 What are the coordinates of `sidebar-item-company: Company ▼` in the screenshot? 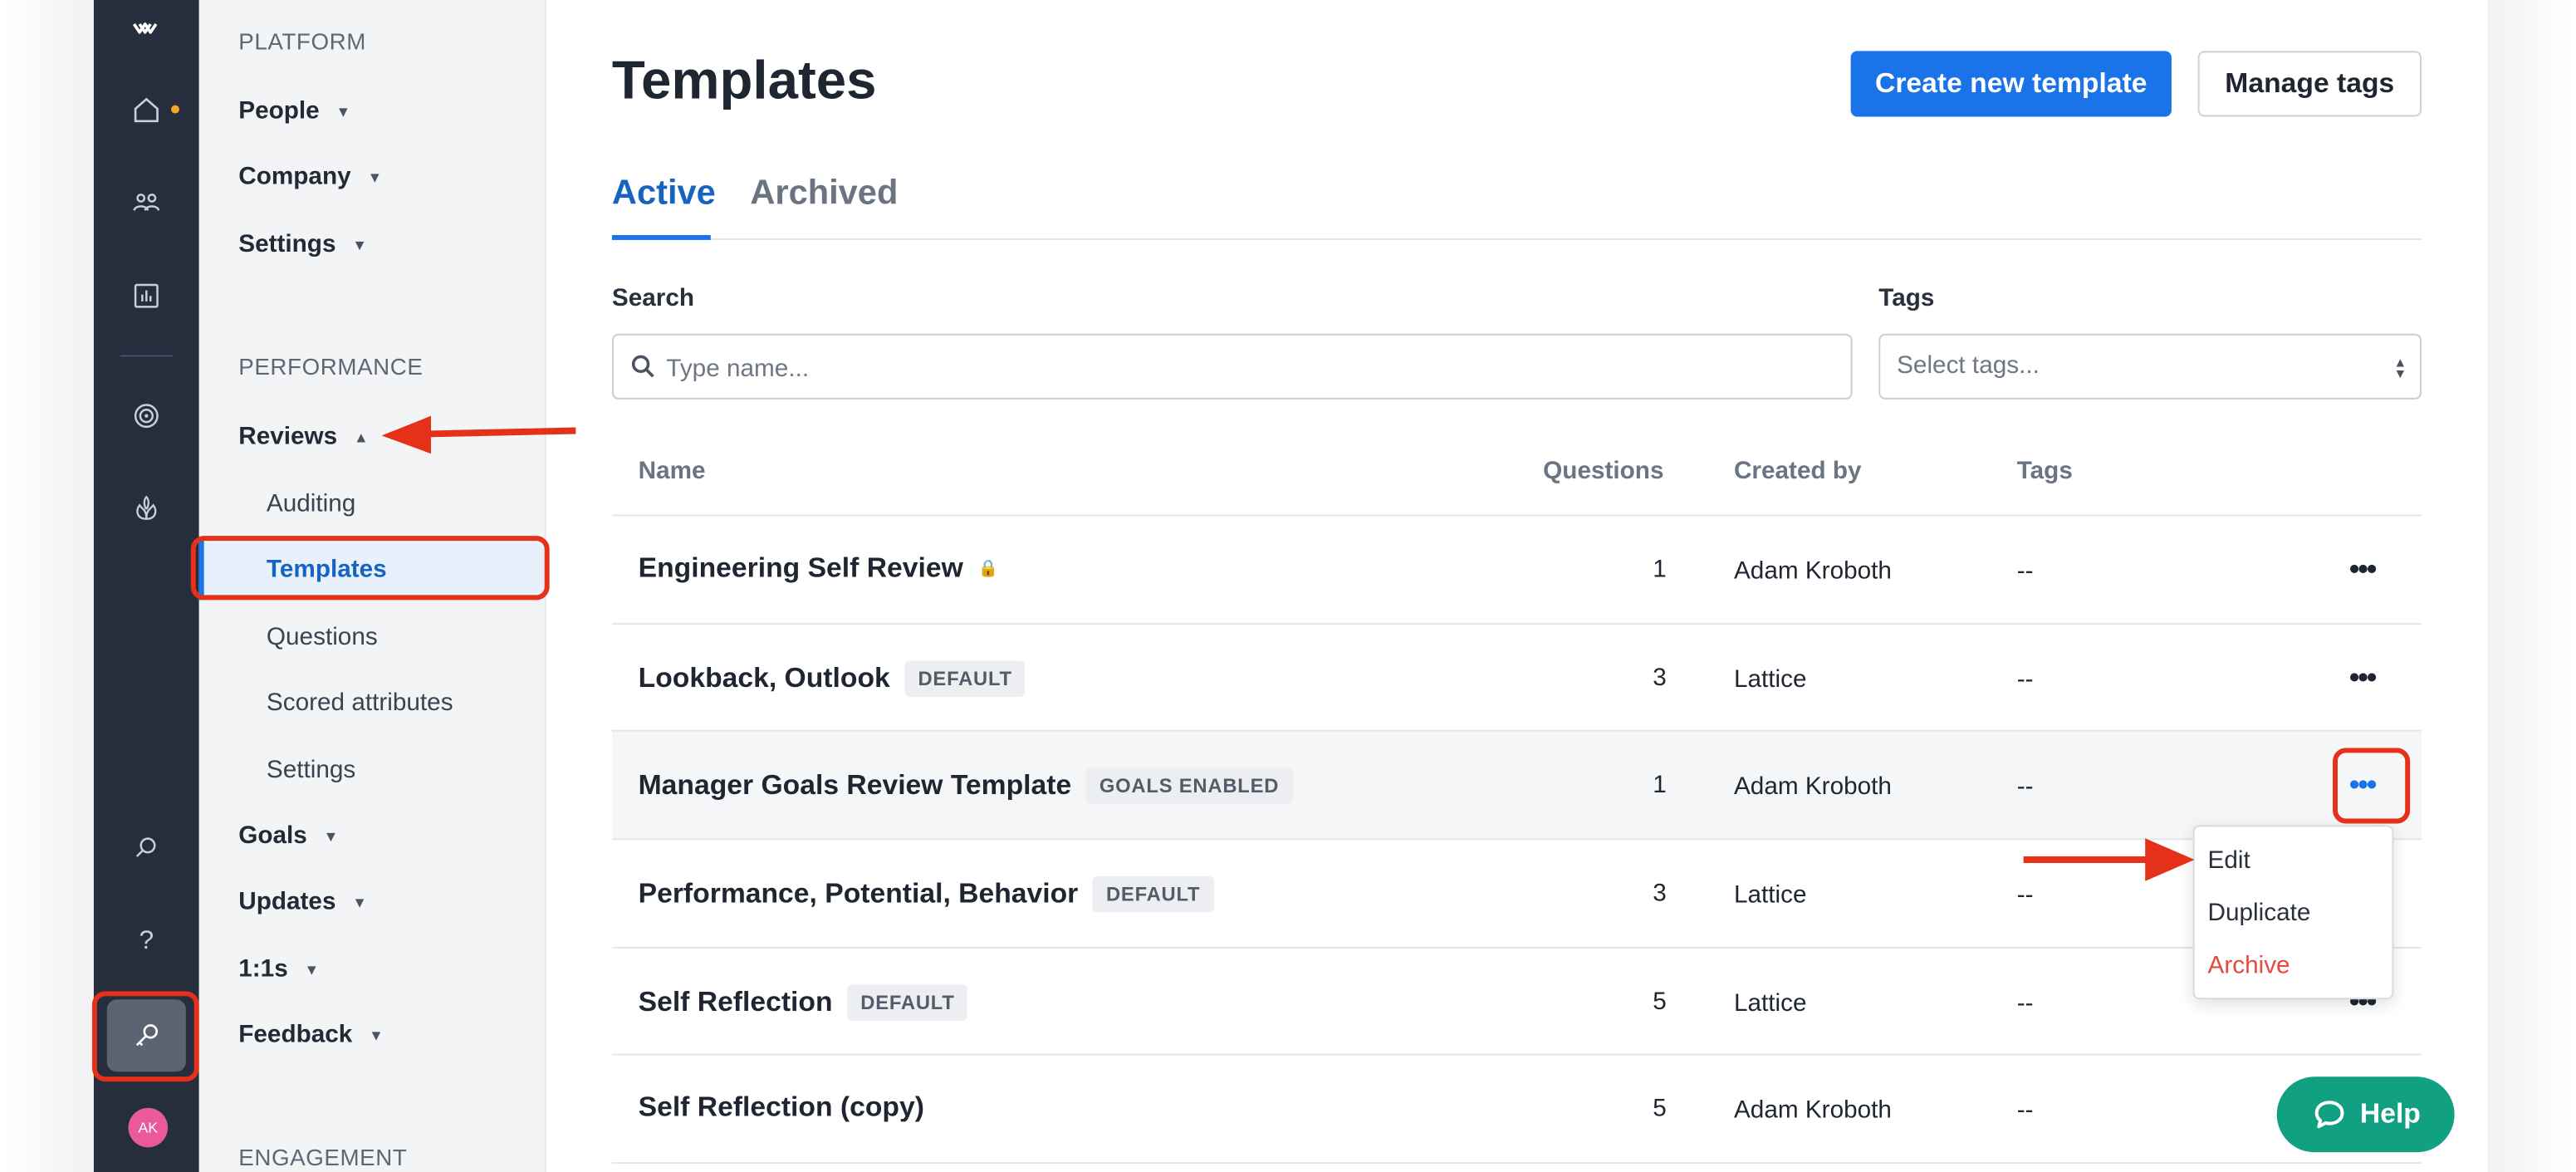 It's located at (310, 177).